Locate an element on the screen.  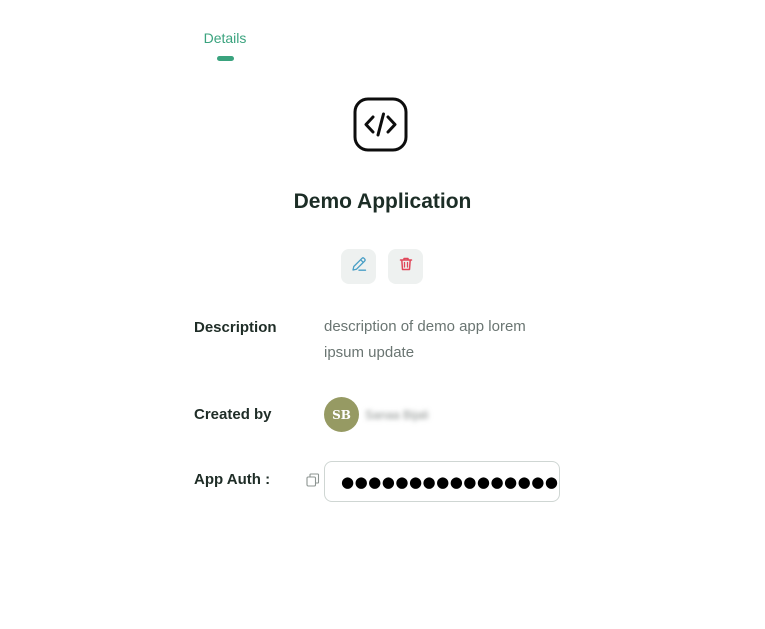
app-actions is located at coordinates (382, 266).